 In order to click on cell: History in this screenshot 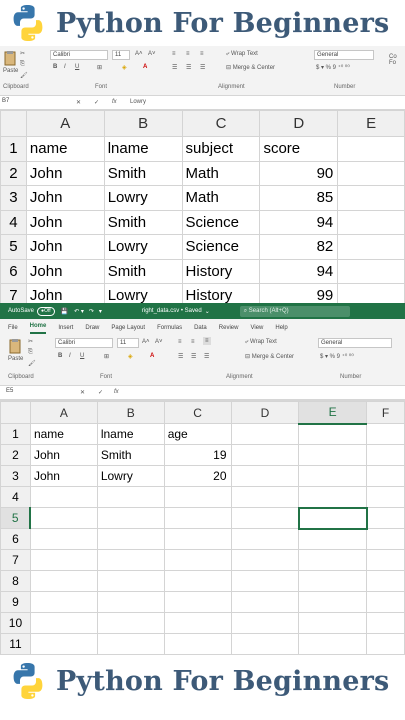, I will do `click(221, 293)`.